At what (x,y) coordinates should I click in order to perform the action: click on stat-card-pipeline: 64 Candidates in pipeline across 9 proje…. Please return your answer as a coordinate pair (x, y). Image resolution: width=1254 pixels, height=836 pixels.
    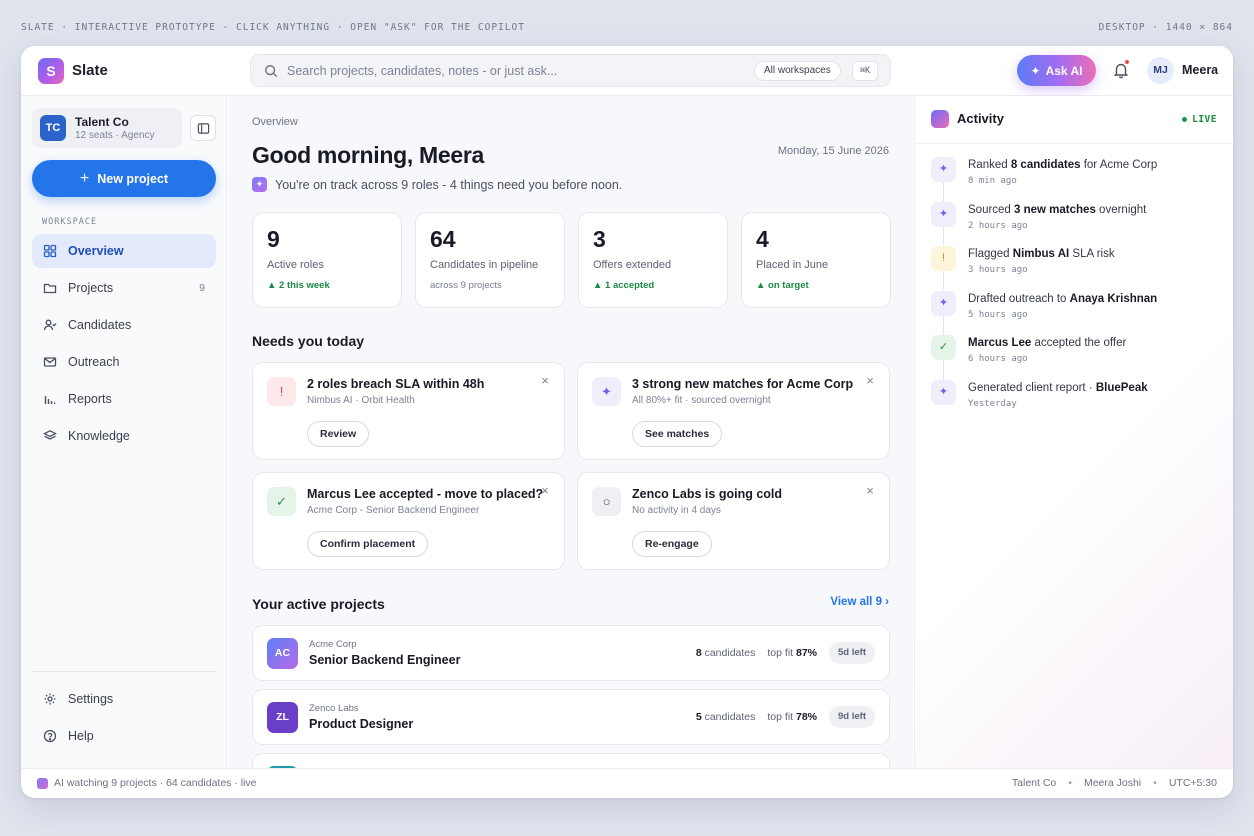
    Looking at the image, I should click on (490, 260).